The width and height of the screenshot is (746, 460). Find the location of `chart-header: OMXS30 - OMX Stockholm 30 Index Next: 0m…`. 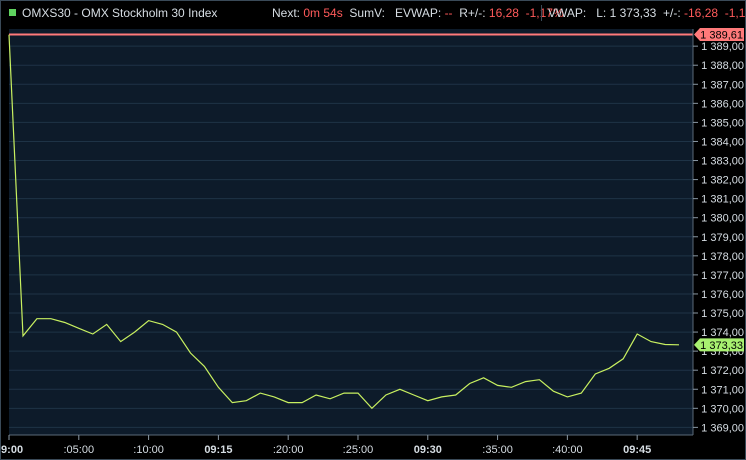

chart-header: OMXS30 - OMX Stockholm 30 Index Next: 0m… is located at coordinates (373, 13).